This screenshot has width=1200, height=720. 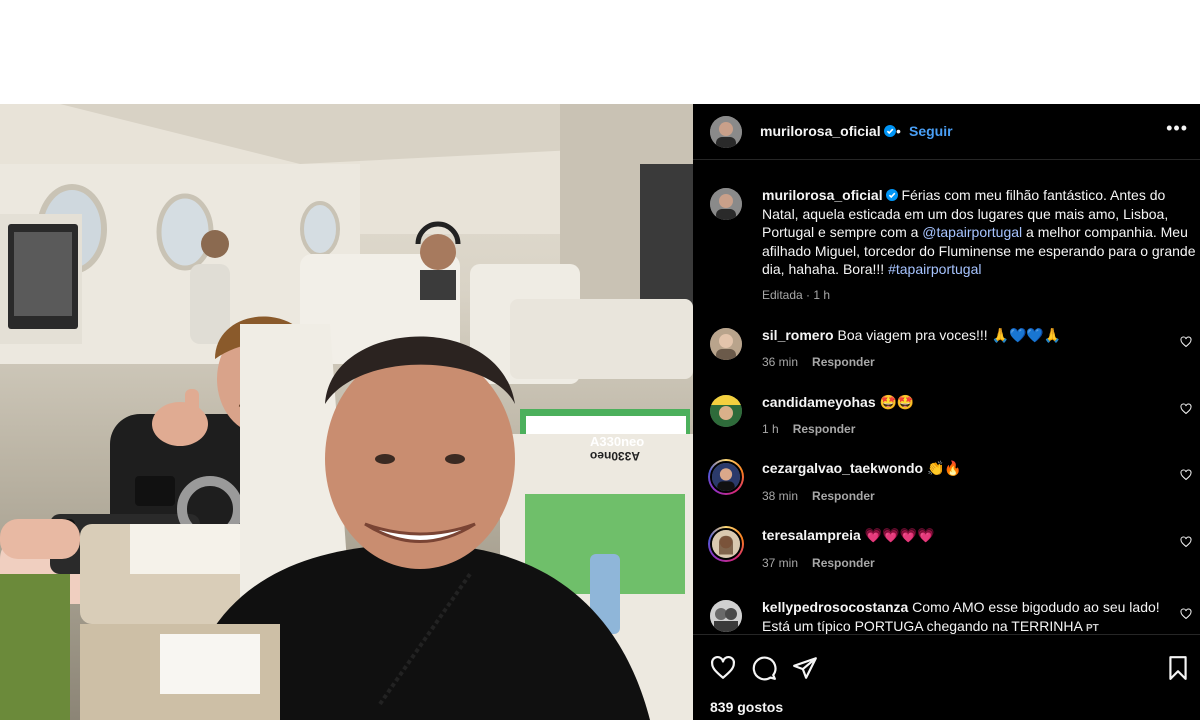 I want to click on comment-time: 1 h, so click(x=770, y=429).